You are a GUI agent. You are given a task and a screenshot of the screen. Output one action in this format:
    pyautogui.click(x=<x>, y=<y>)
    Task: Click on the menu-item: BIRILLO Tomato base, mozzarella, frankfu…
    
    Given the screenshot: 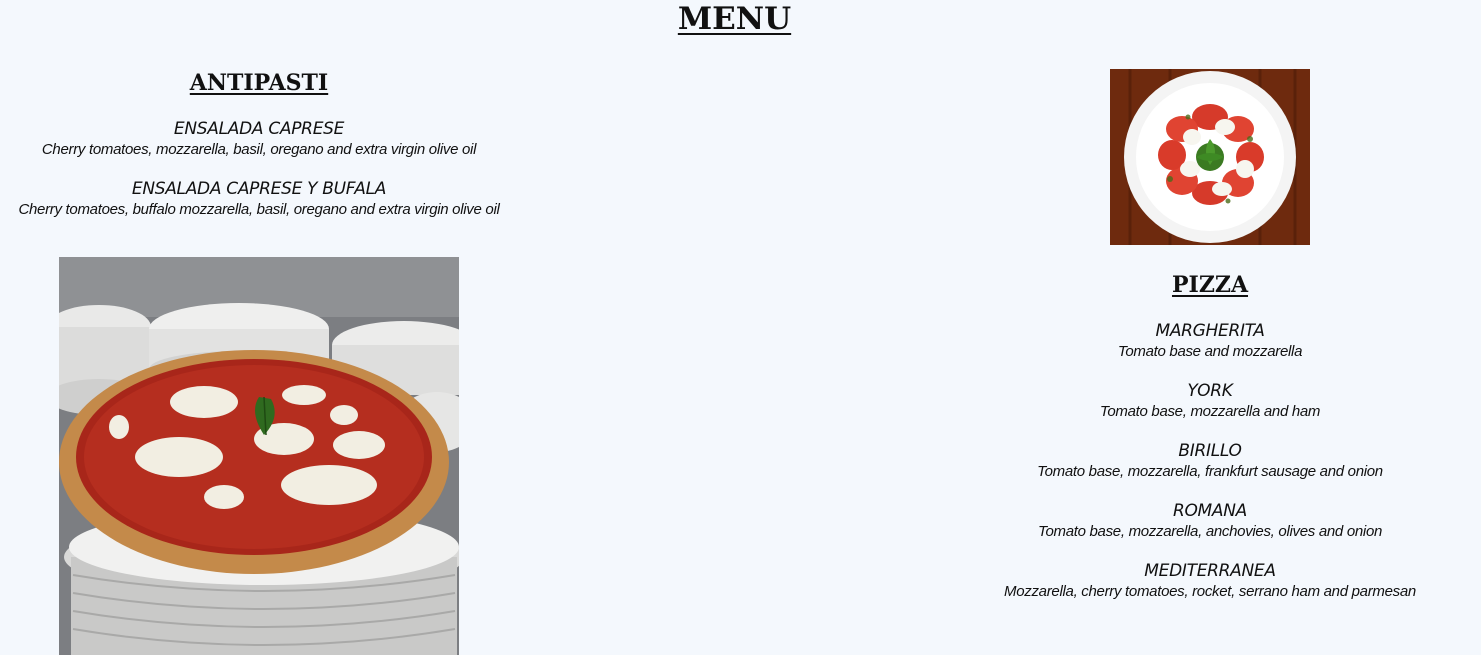 What is the action you would take?
    pyautogui.click(x=1210, y=461)
    